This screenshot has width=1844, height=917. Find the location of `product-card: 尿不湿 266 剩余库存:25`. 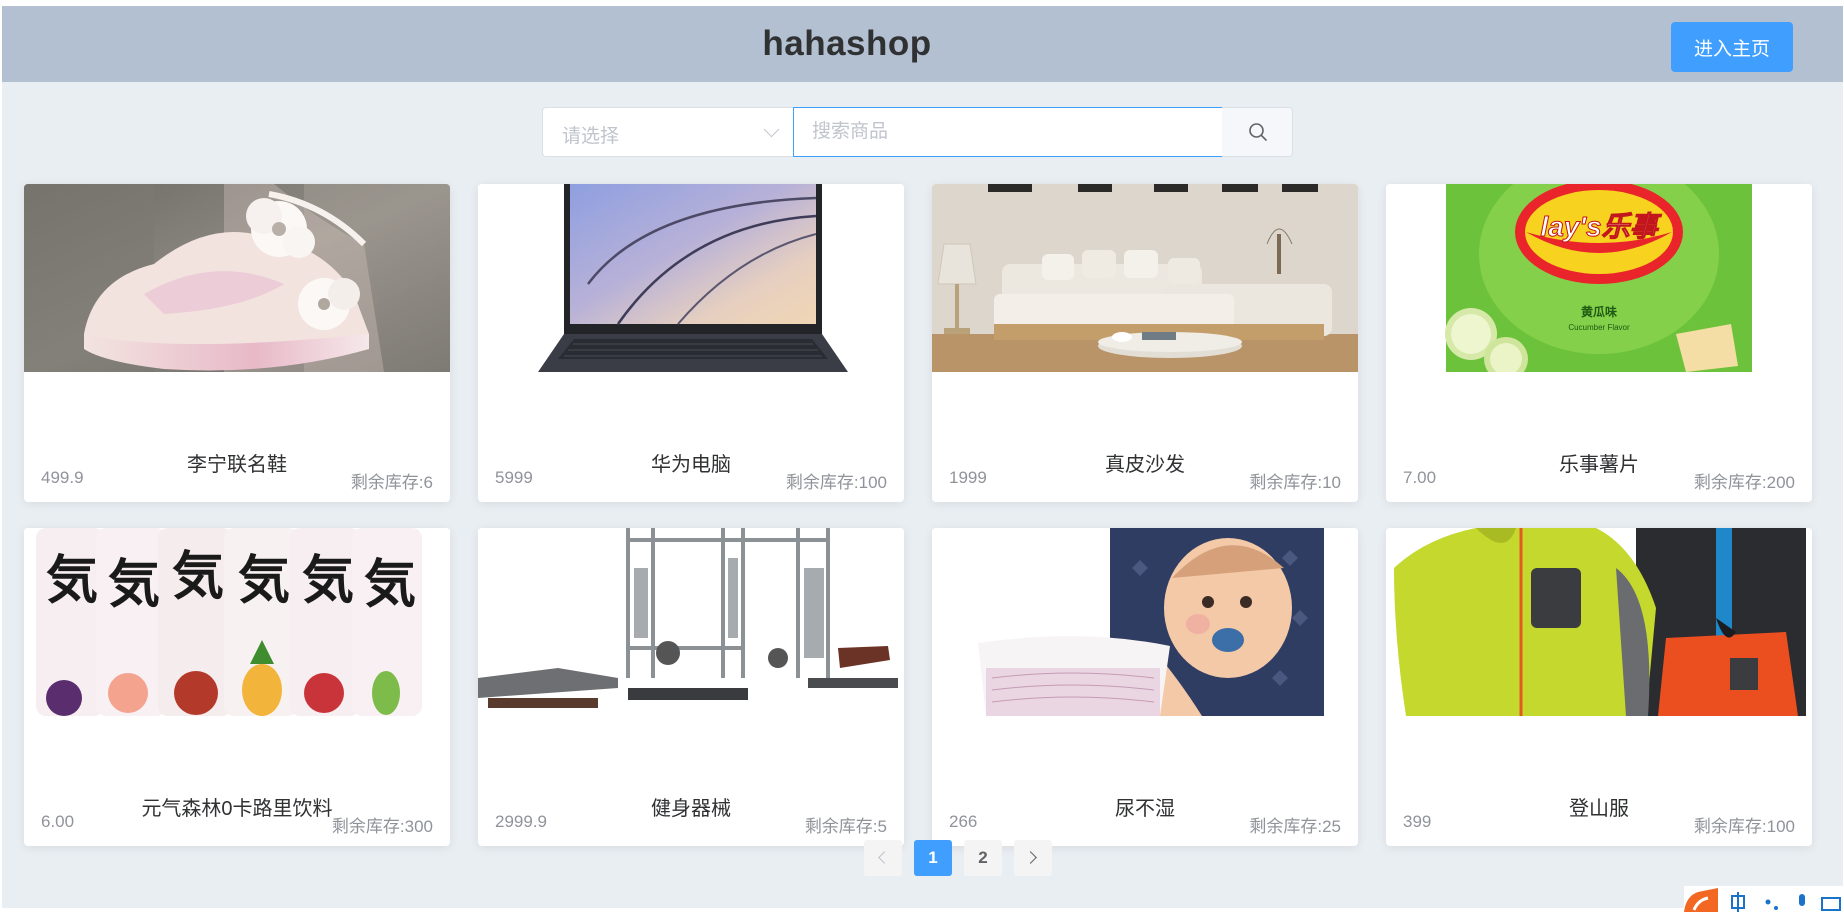

product-card: 尿不湿 266 剩余库存:25 is located at coordinates (1145, 687).